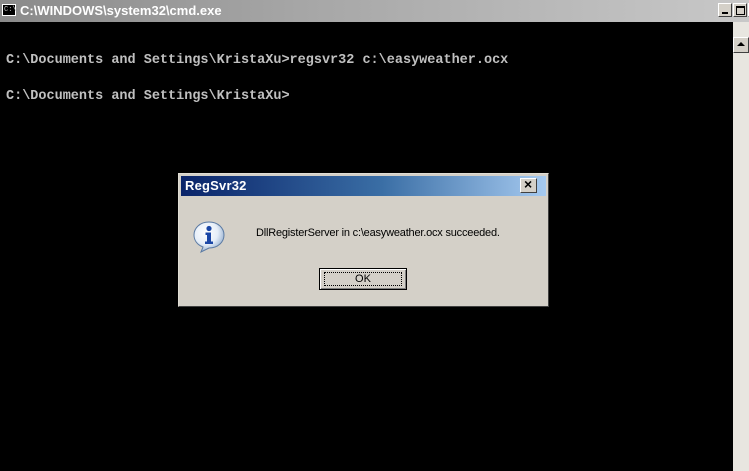 The height and width of the screenshot is (471, 749). I want to click on minimize-button, so click(725, 10).